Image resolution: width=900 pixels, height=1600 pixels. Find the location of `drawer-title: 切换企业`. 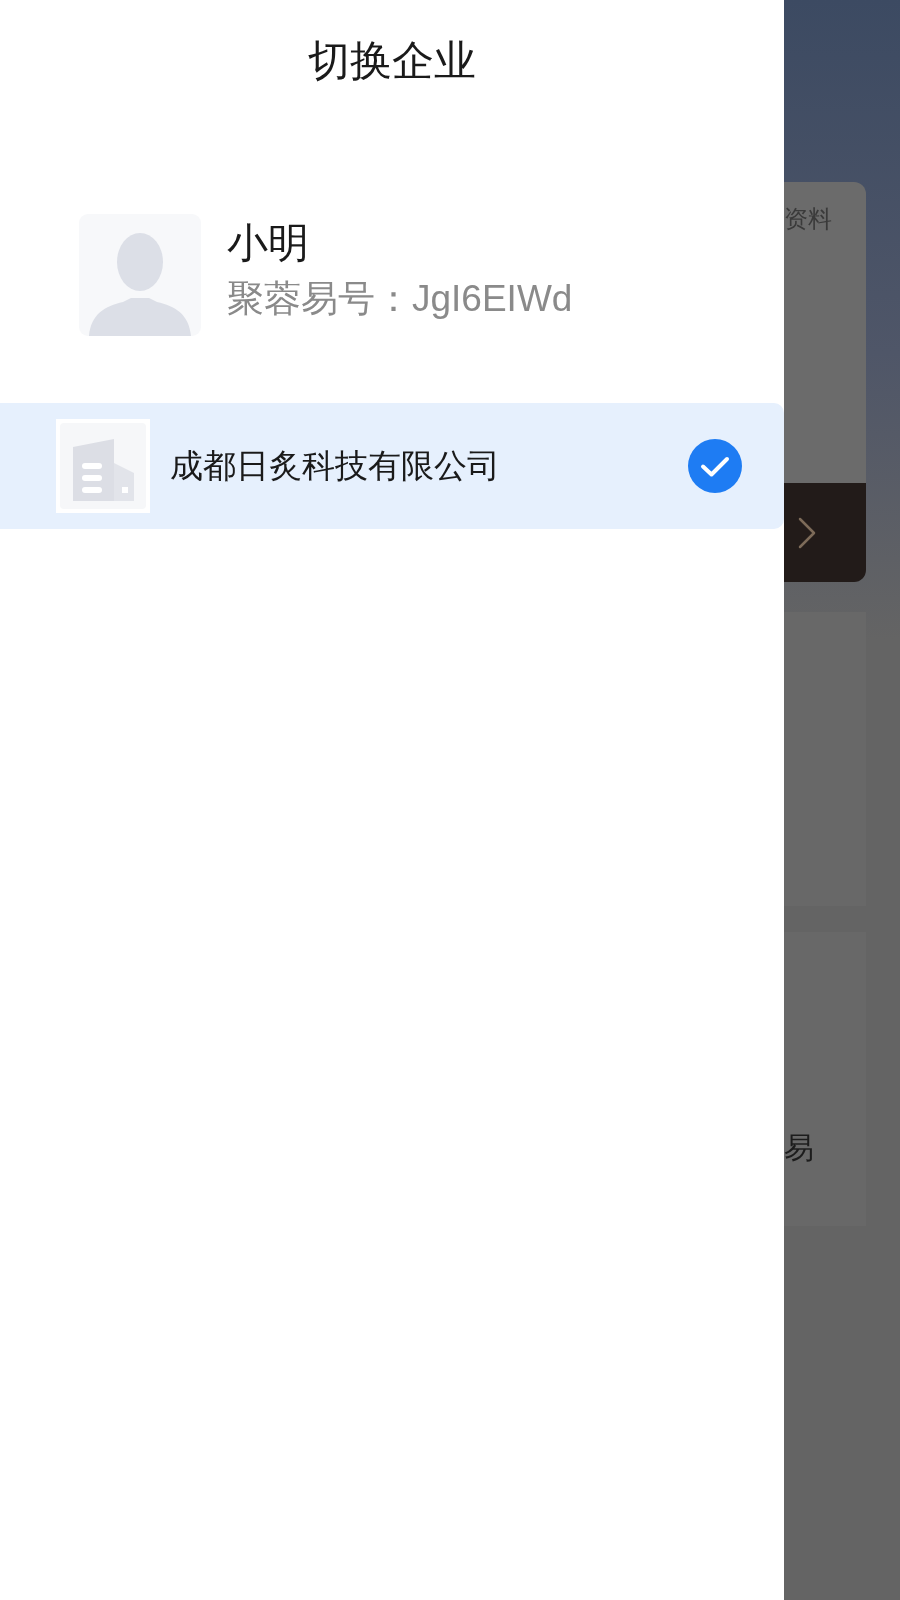

drawer-title: 切换企业 is located at coordinates (392, 61).